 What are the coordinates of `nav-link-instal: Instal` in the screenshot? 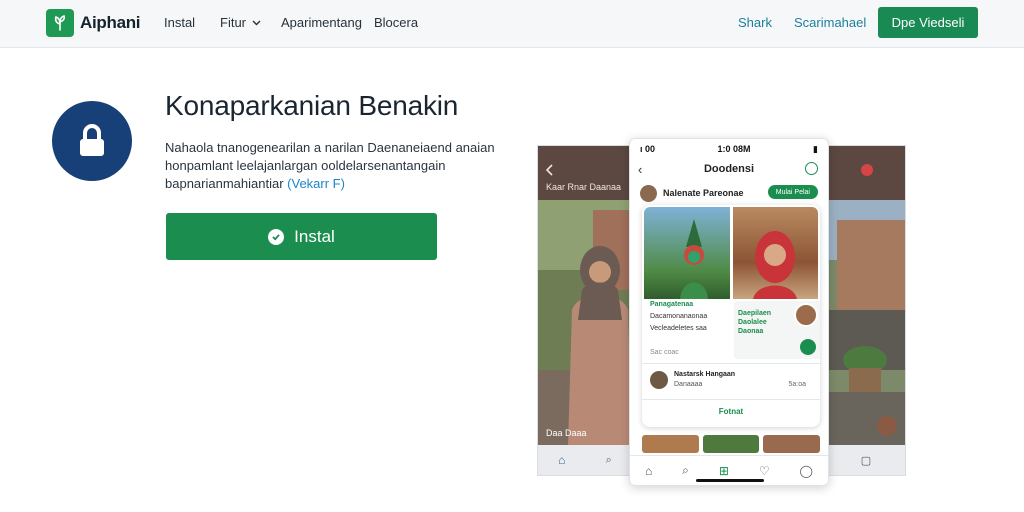 It's located at (179, 22).